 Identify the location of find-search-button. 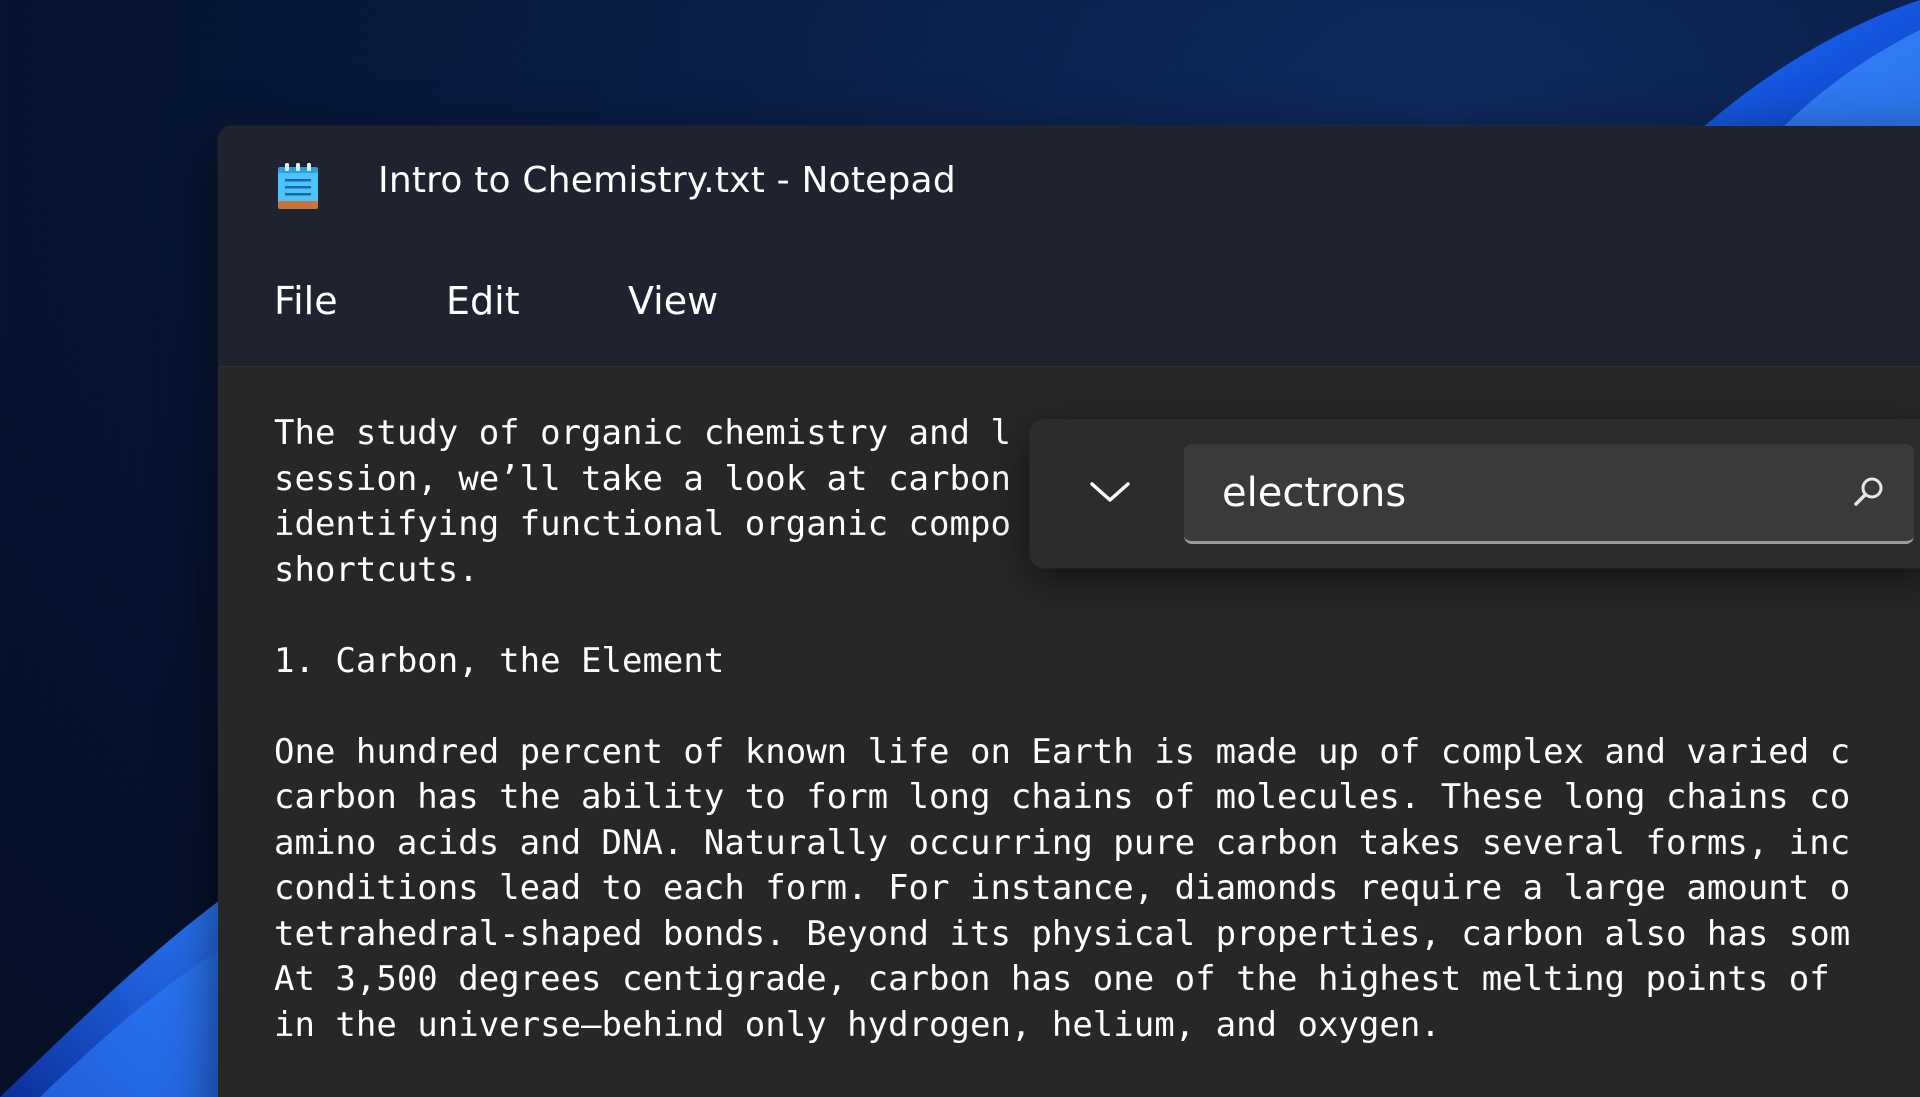
(1869, 493).